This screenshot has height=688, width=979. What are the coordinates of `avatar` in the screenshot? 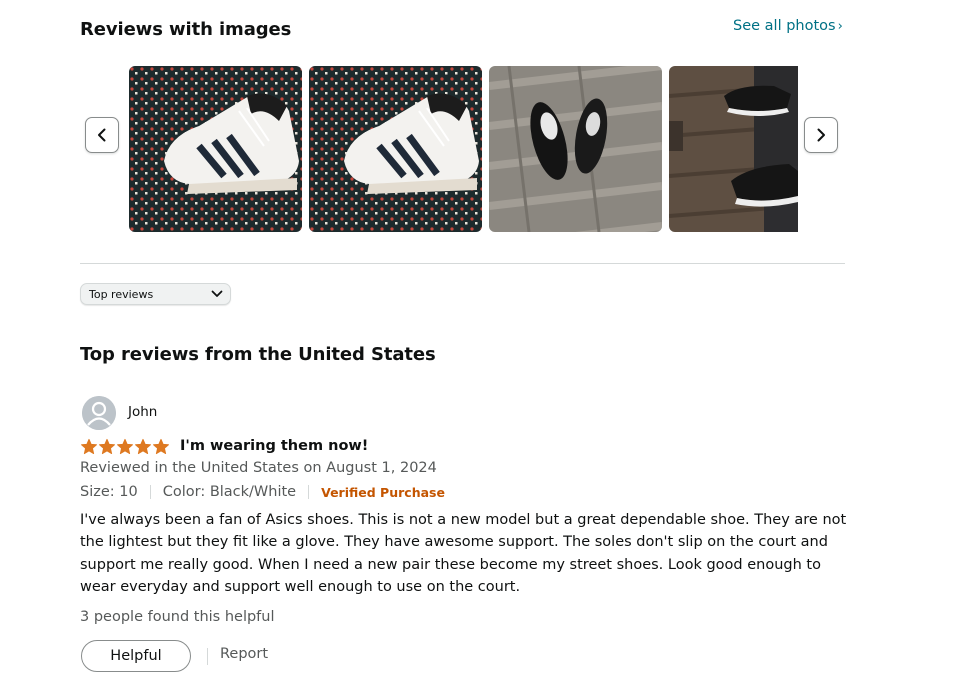 It's located at (99, 413).